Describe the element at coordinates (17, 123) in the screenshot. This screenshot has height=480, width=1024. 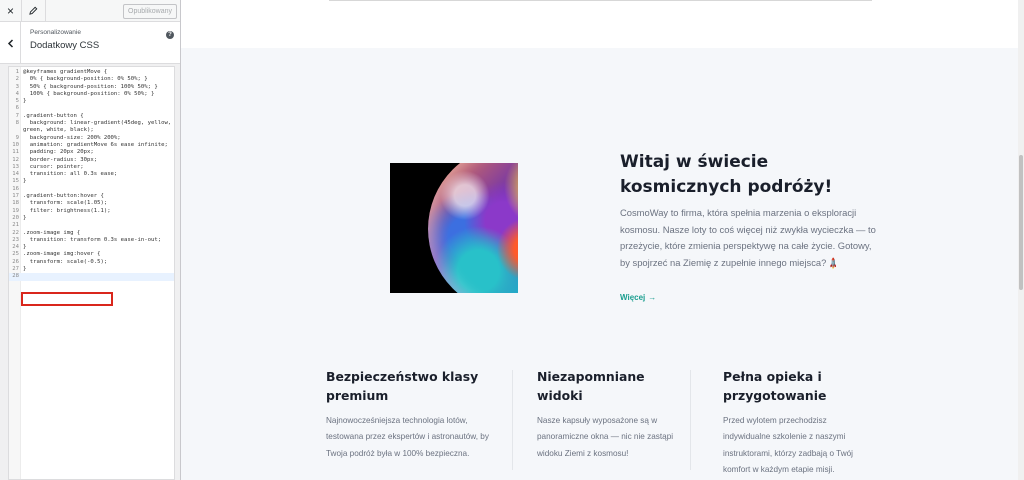
I see `line-number: 8` at that location.